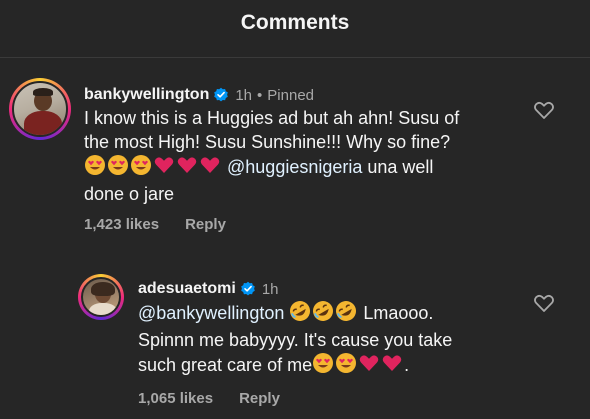  What do you see at coordinates (338, 289) in the screenshot?
I see `comment-header: adesuaetomi 1h` at bounding box center [338, 289].